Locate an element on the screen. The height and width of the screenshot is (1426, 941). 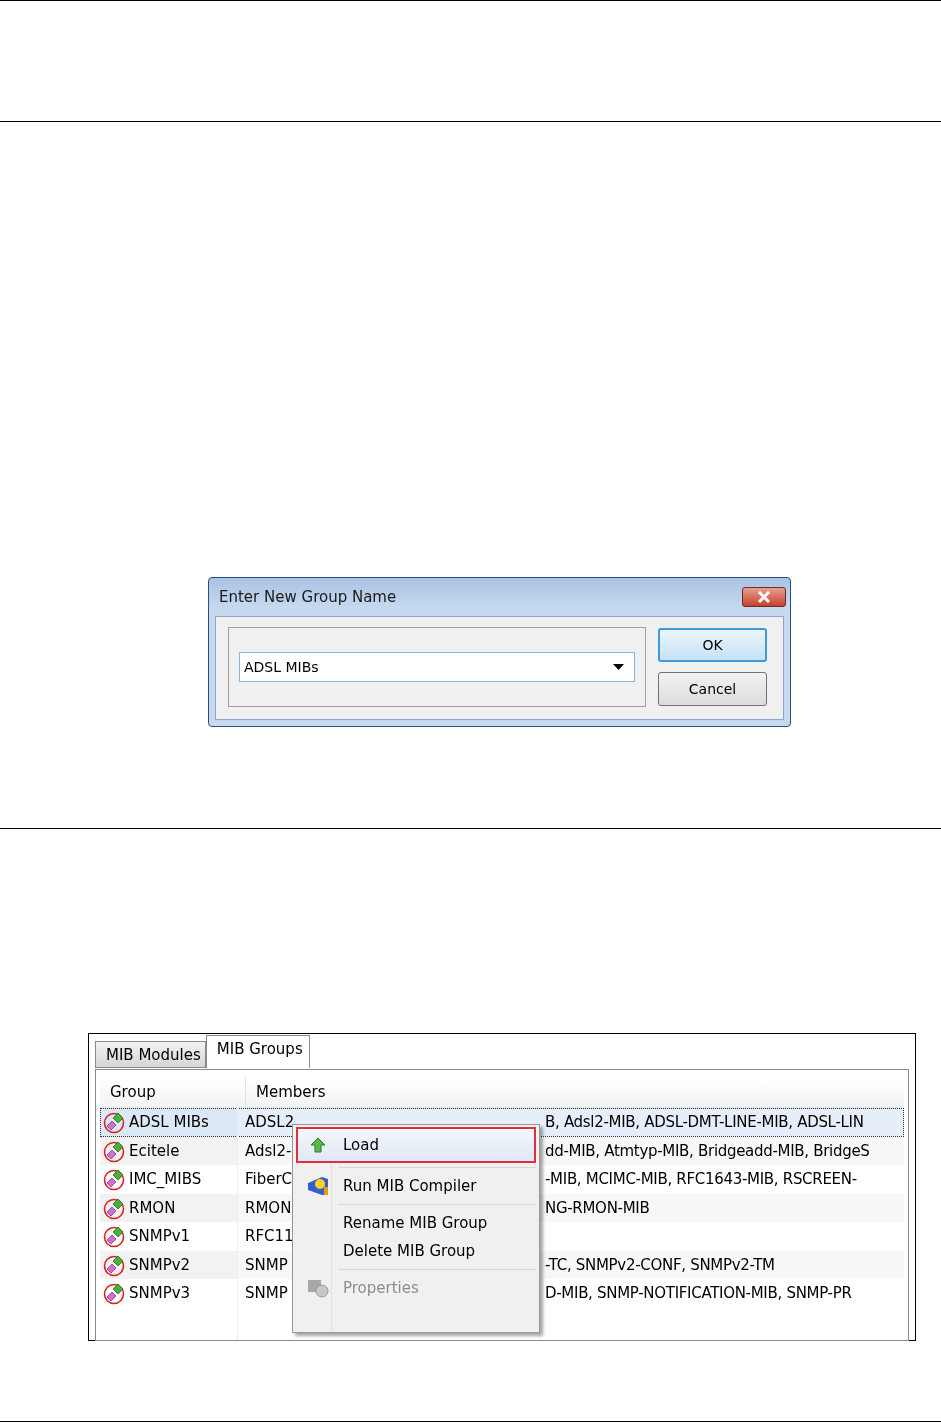
members-text: B, Adsl2-MIB, ADSL-DMT-LINE-MIB, ADSL-LIN is located at coordinates (704, 1122).